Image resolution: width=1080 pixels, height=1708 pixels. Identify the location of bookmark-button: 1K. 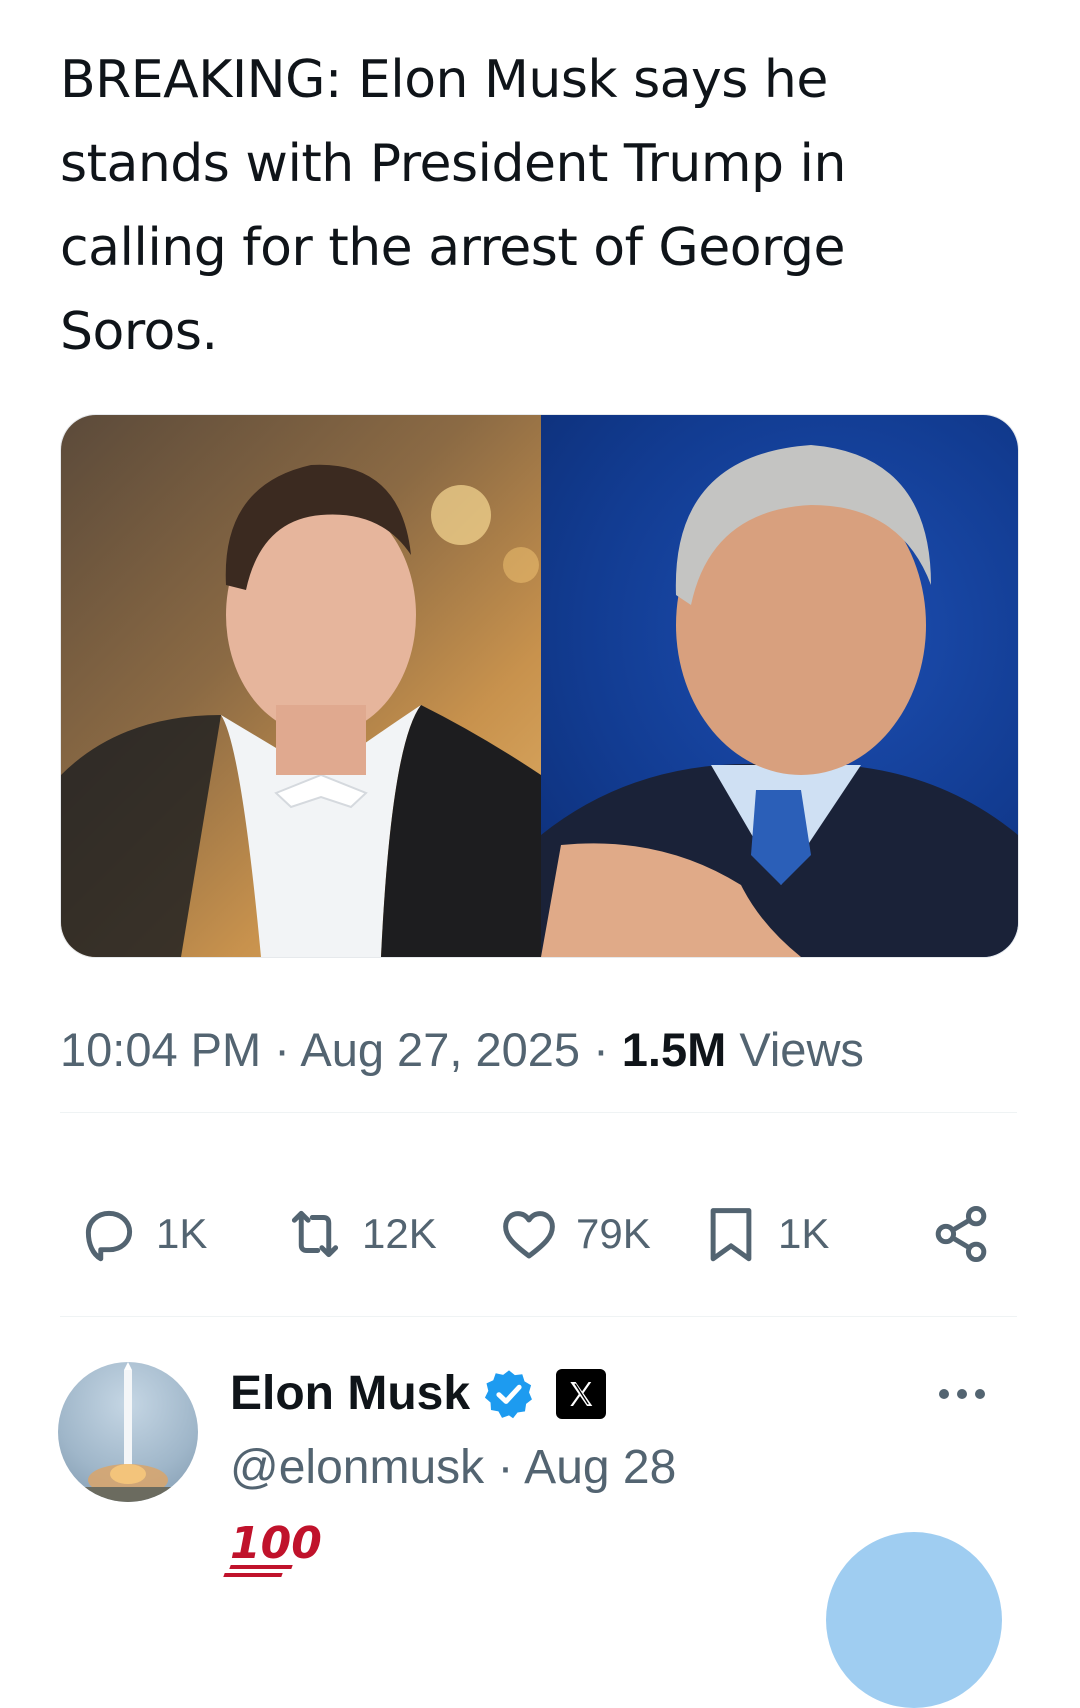
(763, 1234).